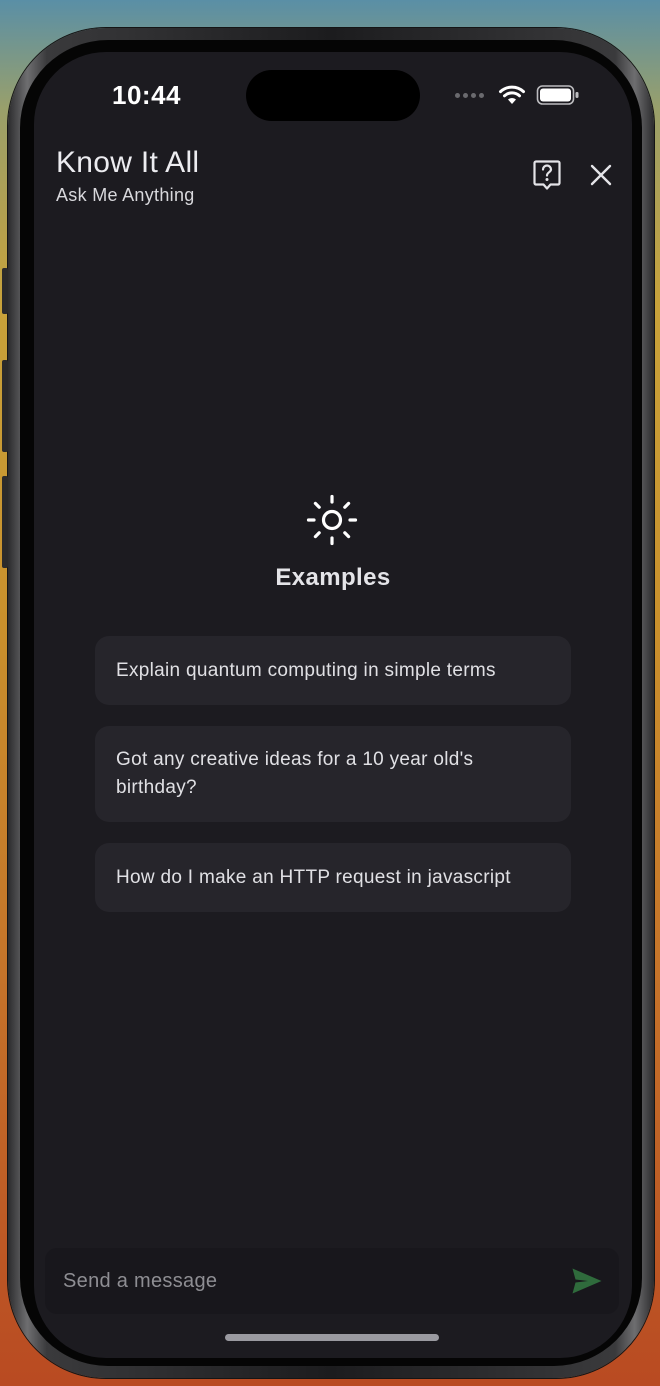 The image size is (660, 1386). I want to click on volume-down-button, so click(5, 522).